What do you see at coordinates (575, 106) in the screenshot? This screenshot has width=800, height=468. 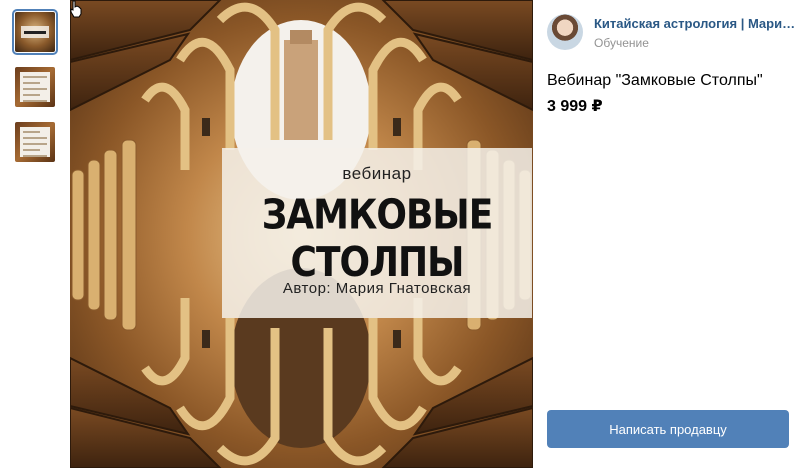 I see `product-price: 3 999 ₽` at bounding box center [575, 106].